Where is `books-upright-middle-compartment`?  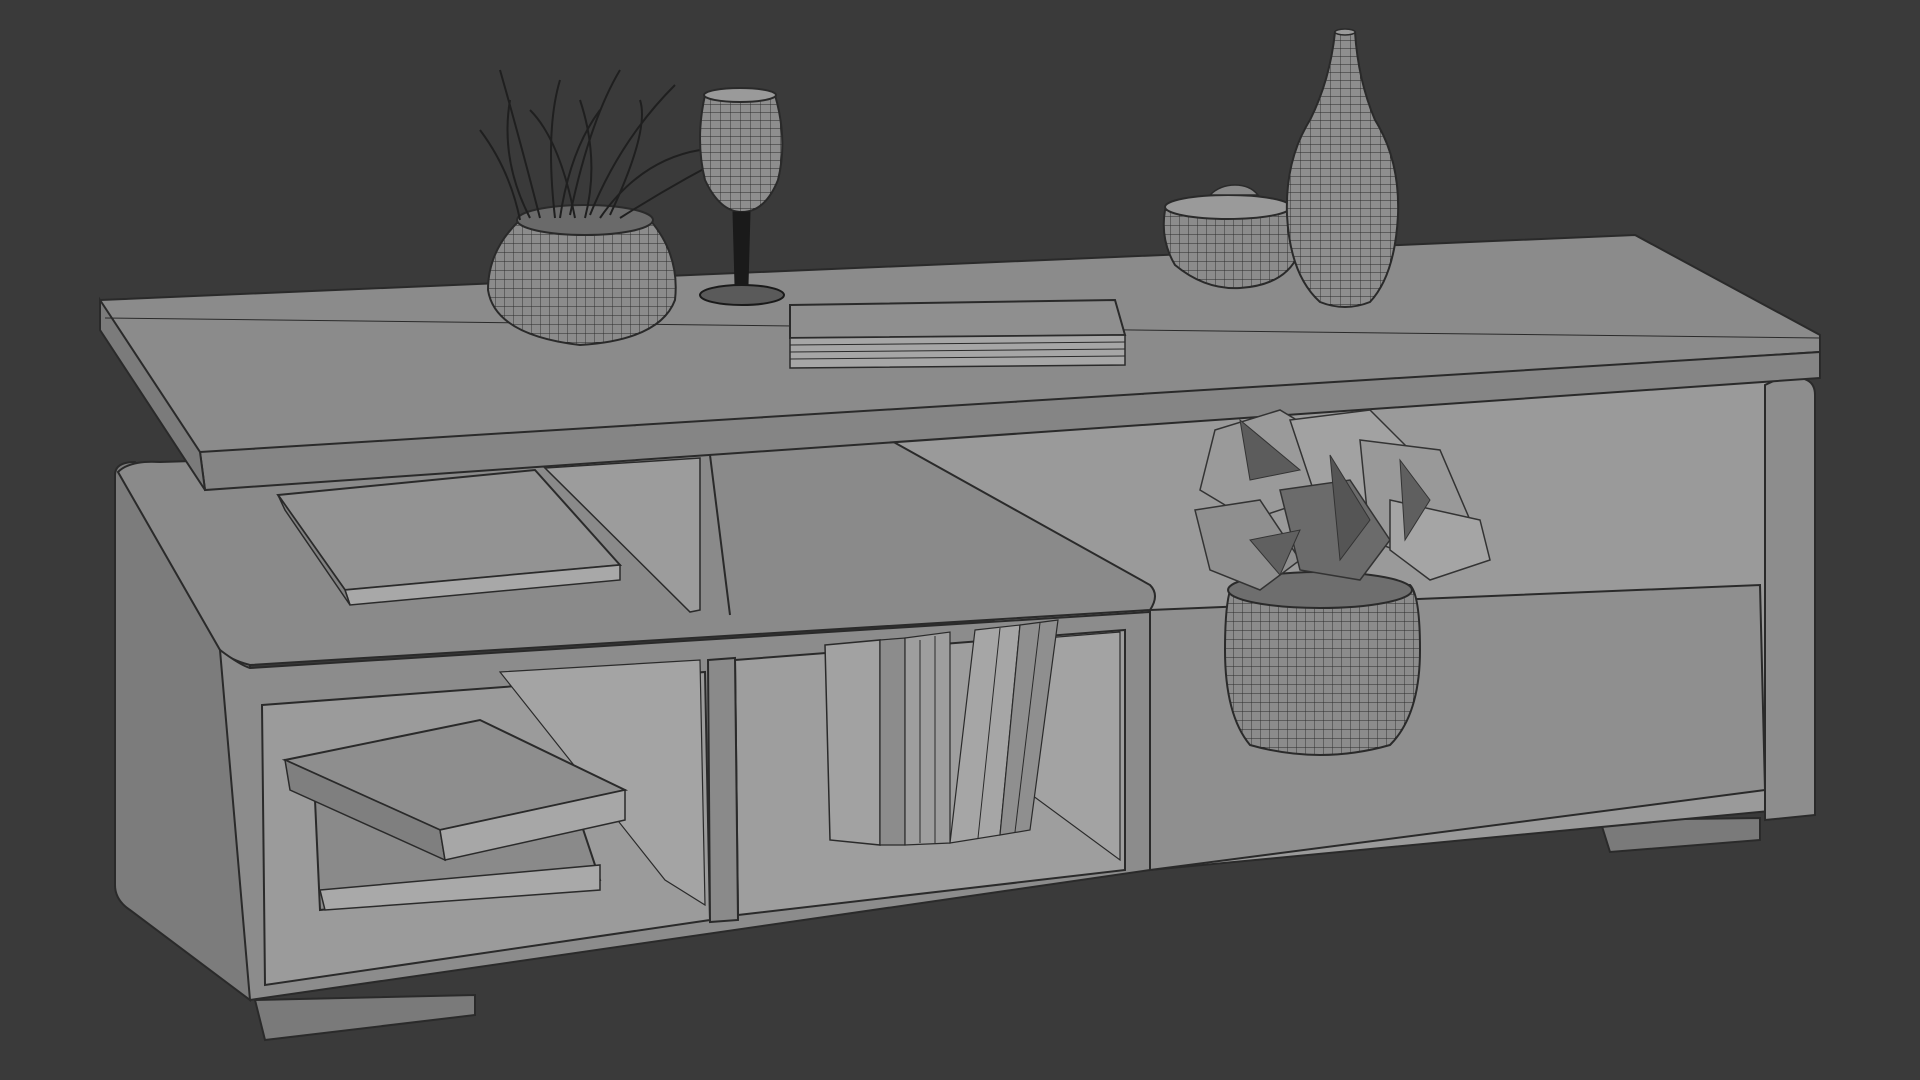
books-upright-middle-compartment is located at coordinates (941, 732).